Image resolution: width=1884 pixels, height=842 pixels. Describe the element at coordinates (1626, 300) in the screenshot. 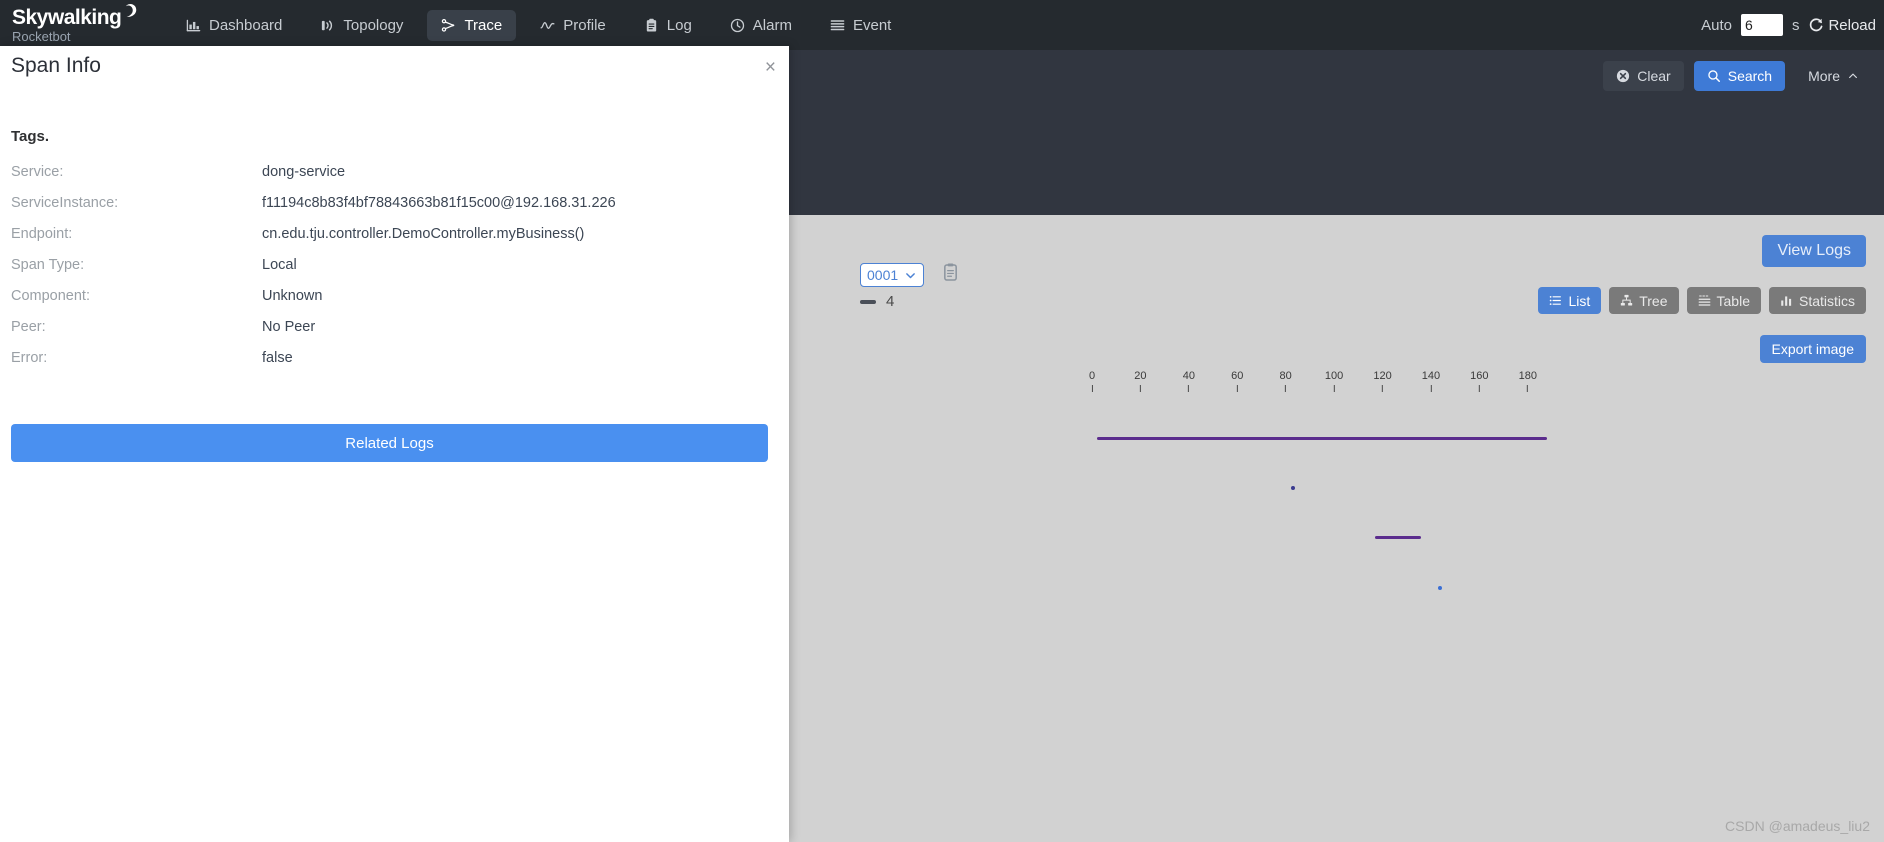

I see `tree-icon` at that location.